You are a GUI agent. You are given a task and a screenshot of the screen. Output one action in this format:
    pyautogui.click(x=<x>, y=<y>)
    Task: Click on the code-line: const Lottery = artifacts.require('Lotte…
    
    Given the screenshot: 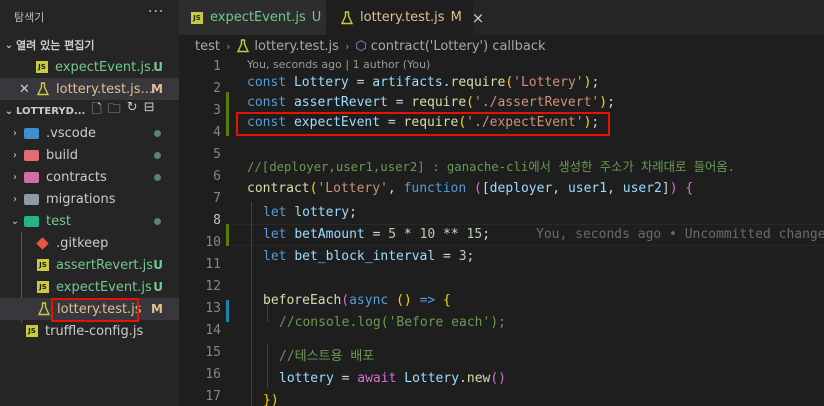 What is the action you would take?
    pyautogui.click(x=423, y=82)
    